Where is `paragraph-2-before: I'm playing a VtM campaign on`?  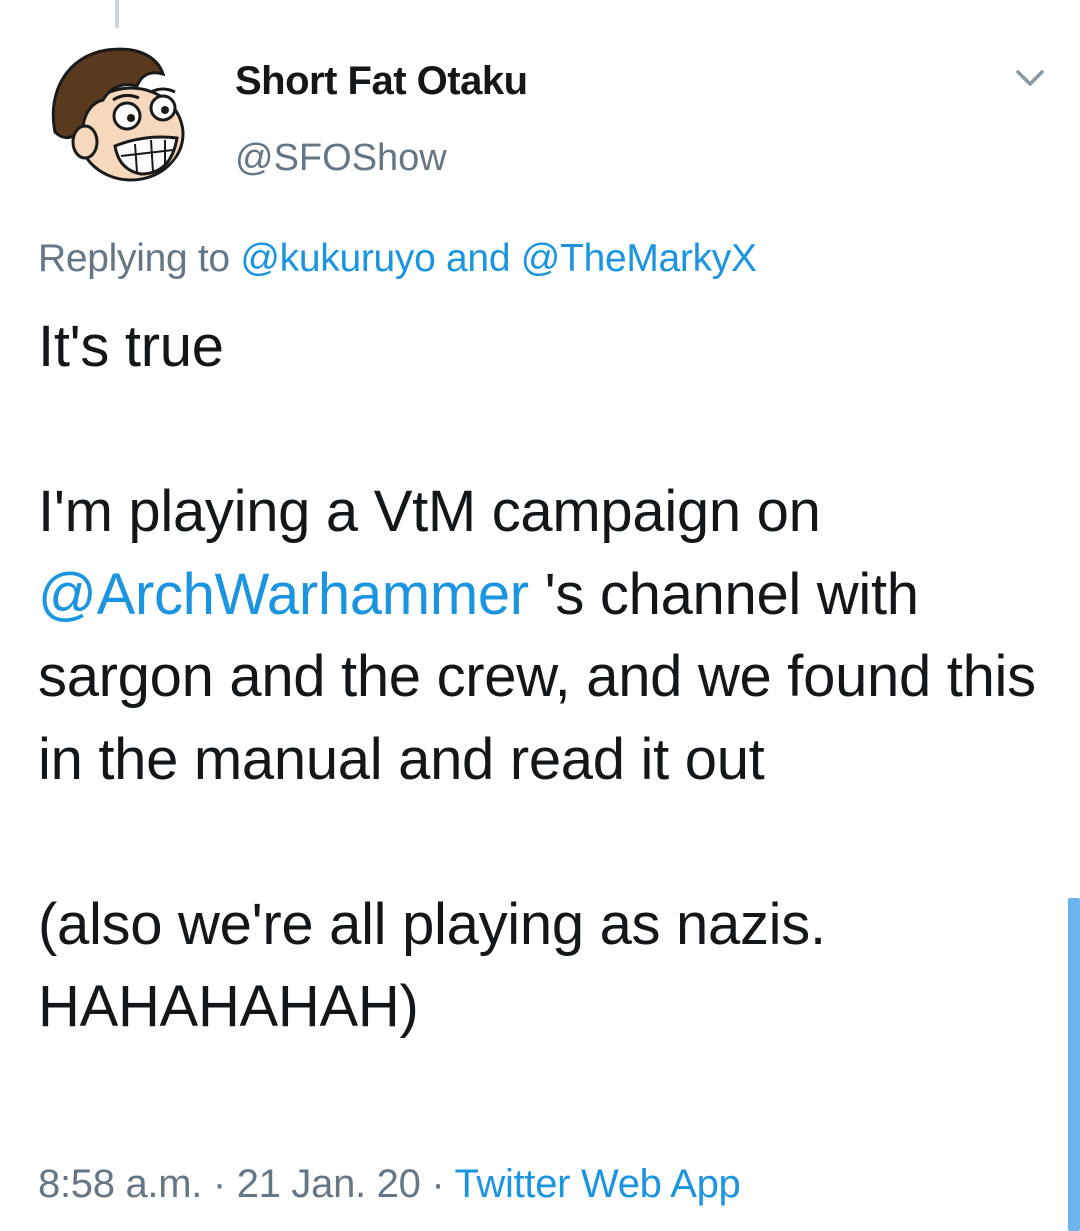
paragraph-2-before: I'm playing a VtM campaign on is located at coordinates (437, 511).